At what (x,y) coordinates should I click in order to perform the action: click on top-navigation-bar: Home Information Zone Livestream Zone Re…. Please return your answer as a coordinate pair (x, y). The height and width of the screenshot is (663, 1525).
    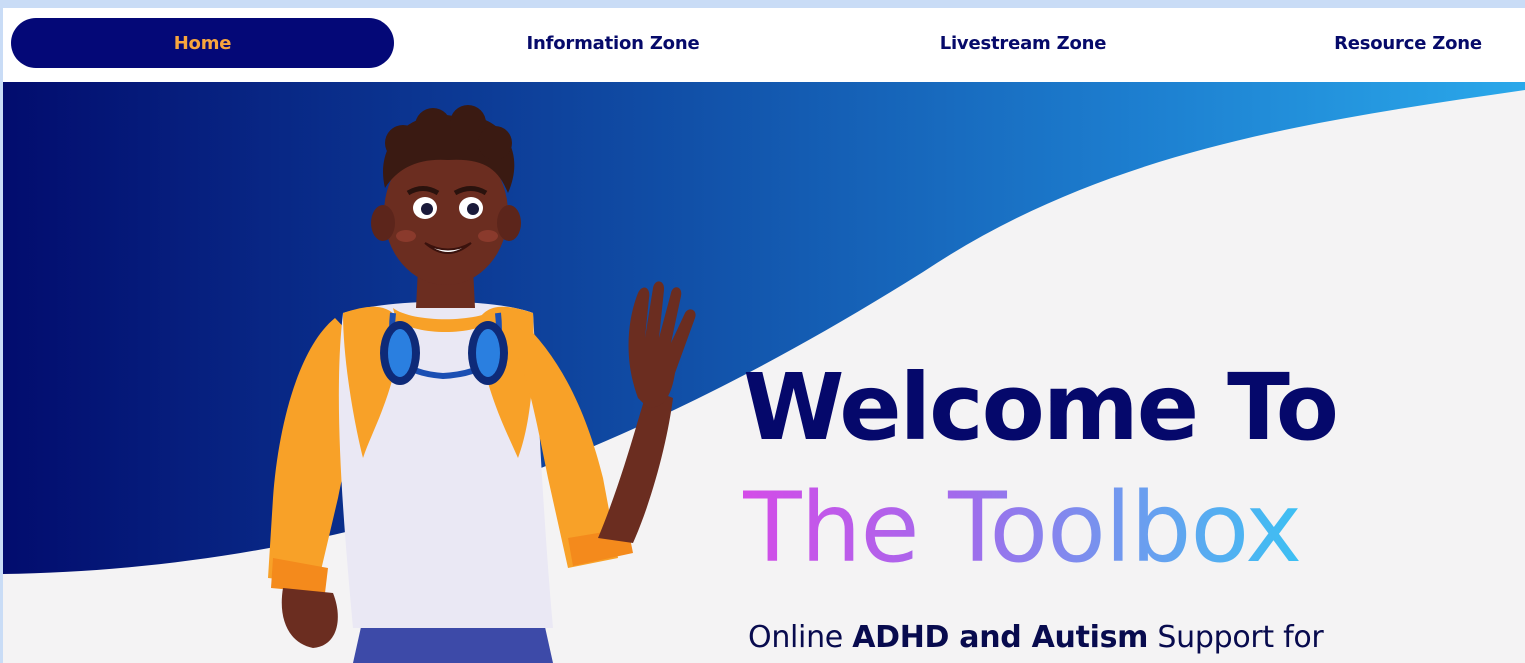
    Looking at the image, I should click on (764, 45).